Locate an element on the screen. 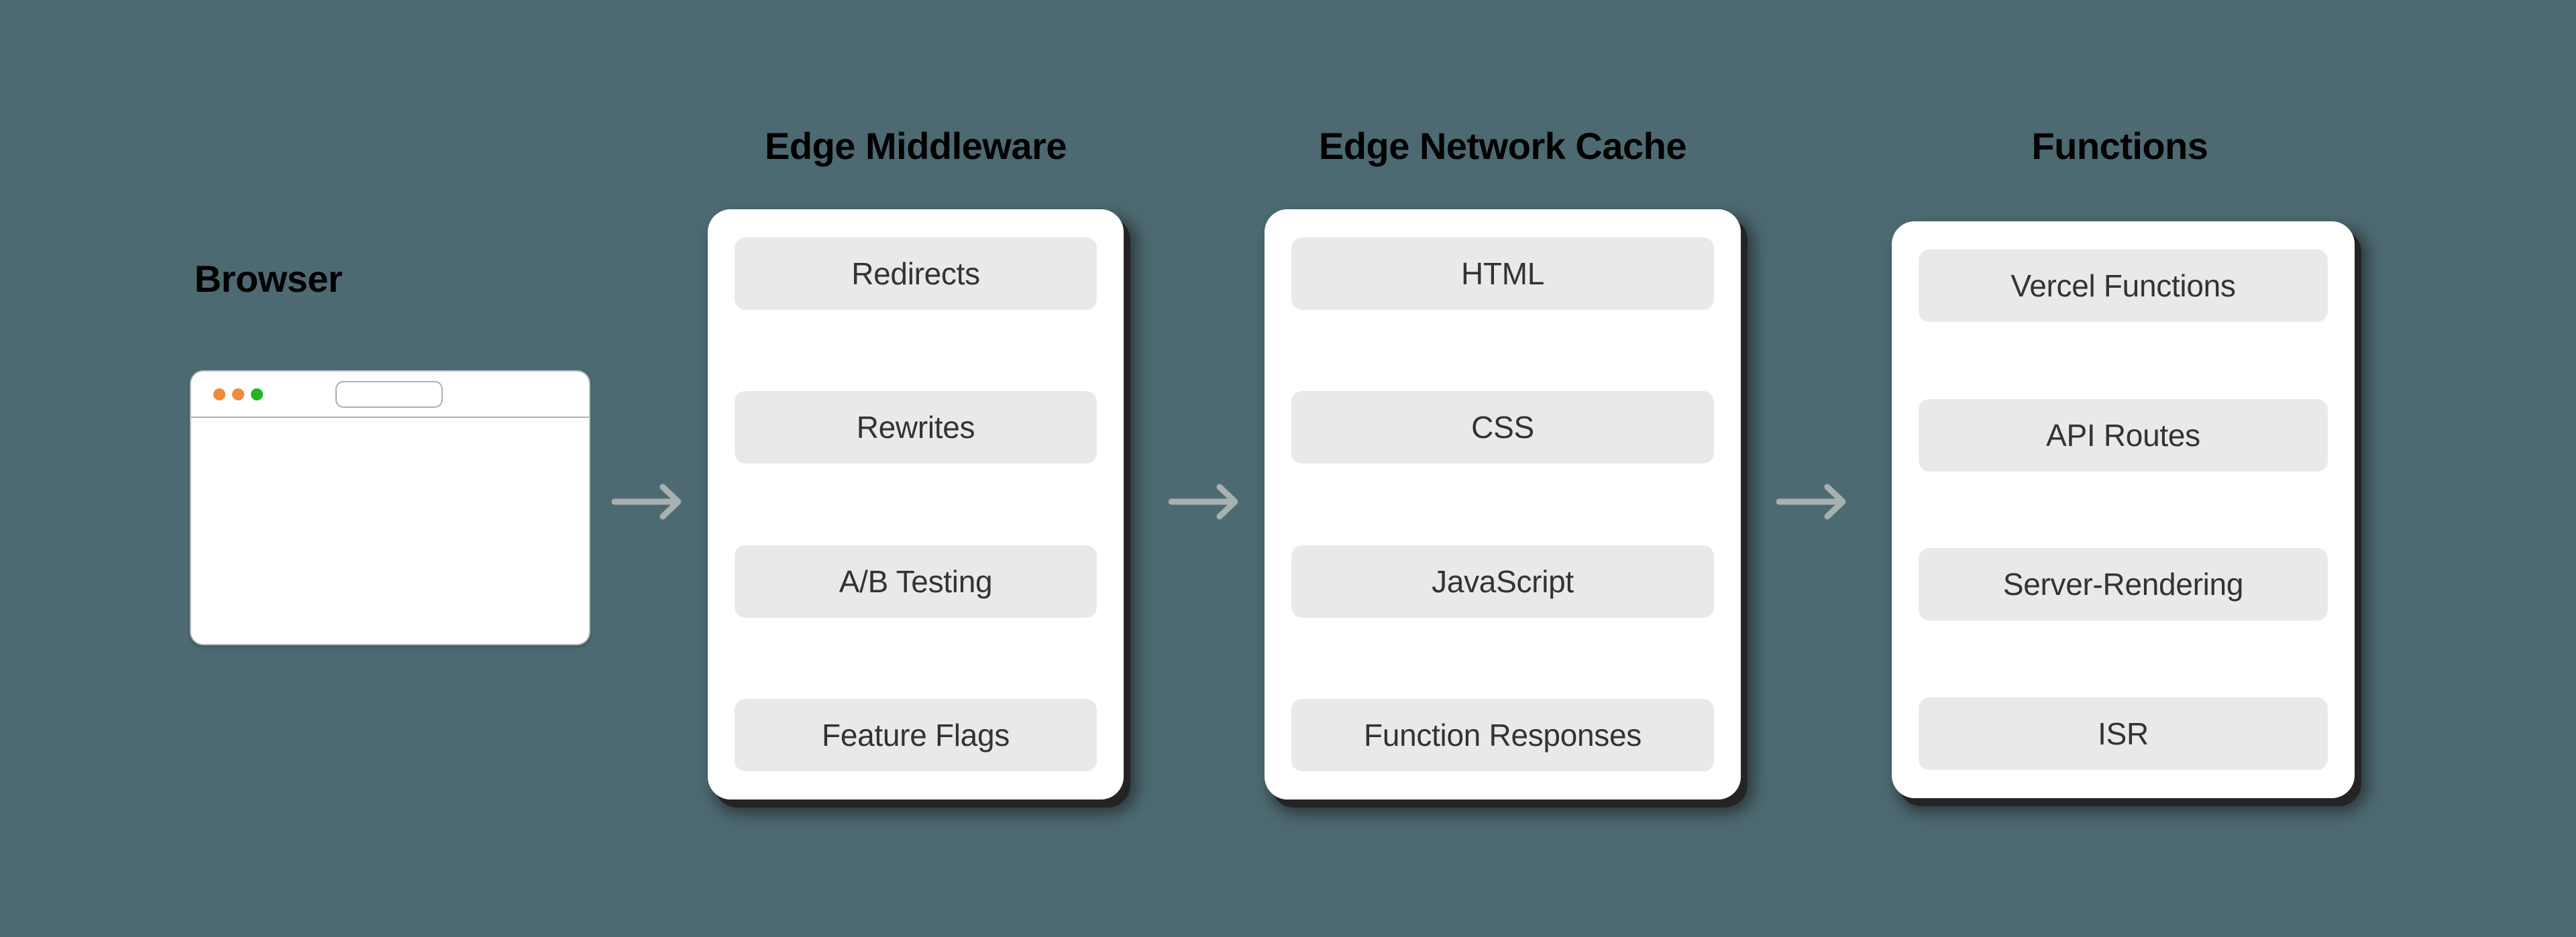 The image size is (2576, 937). browser-chrome is located at coordinates (390, 395).